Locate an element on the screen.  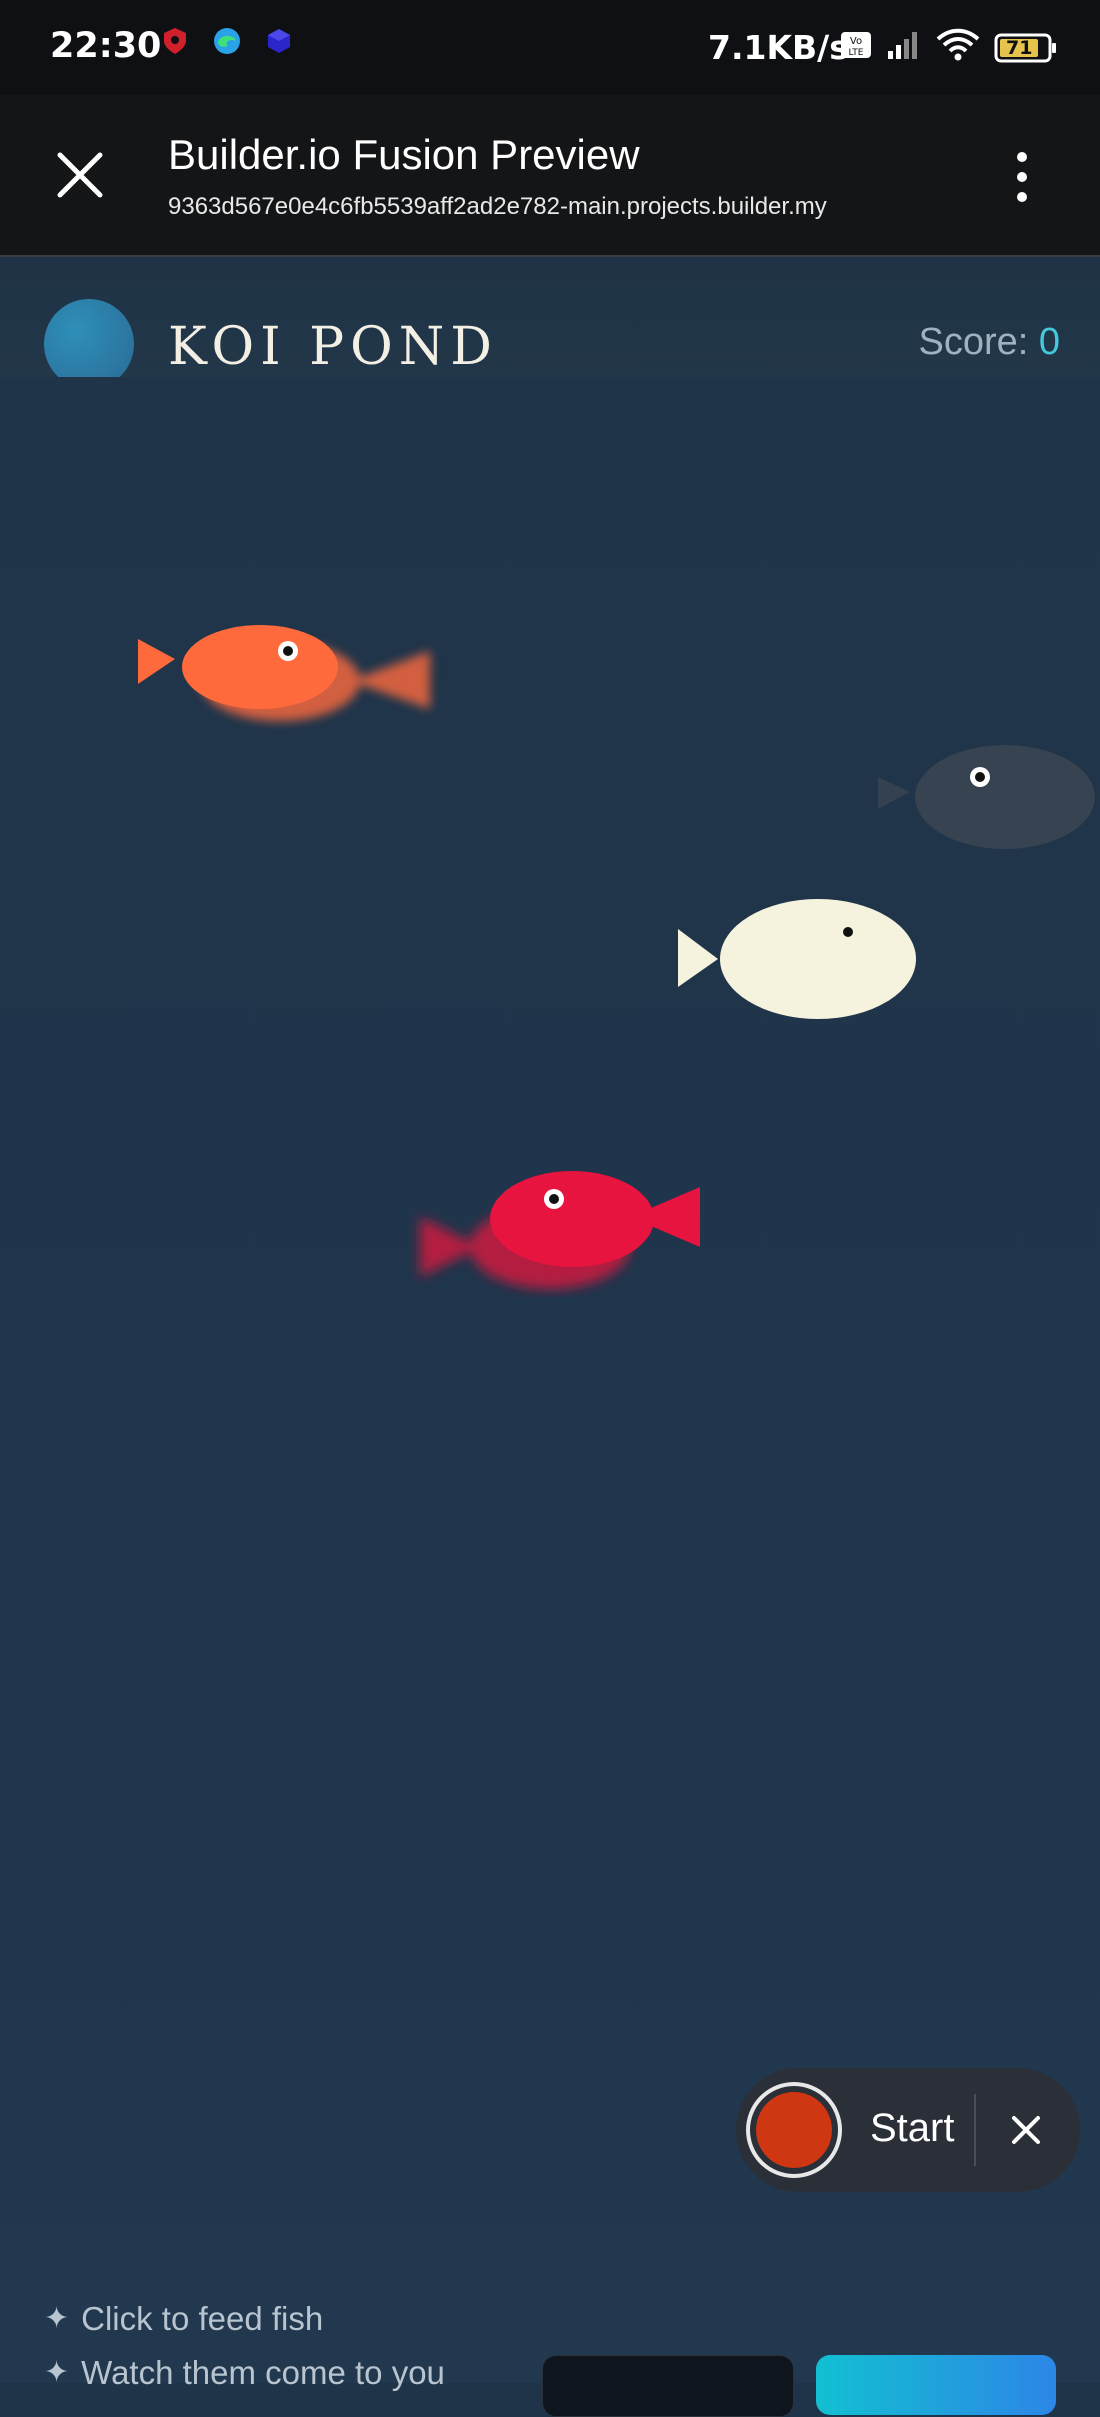
orange-koi-fish is located at coordinates (290, 674).